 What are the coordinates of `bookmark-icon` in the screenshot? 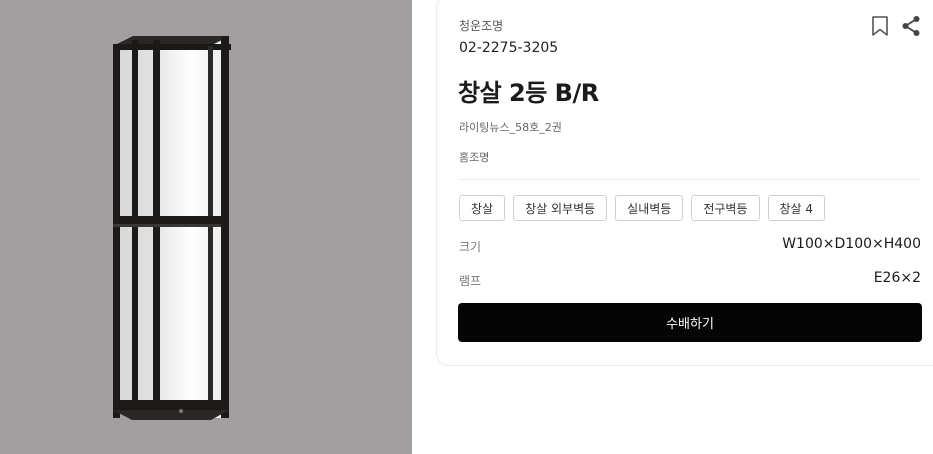 It's located at (880, 26).